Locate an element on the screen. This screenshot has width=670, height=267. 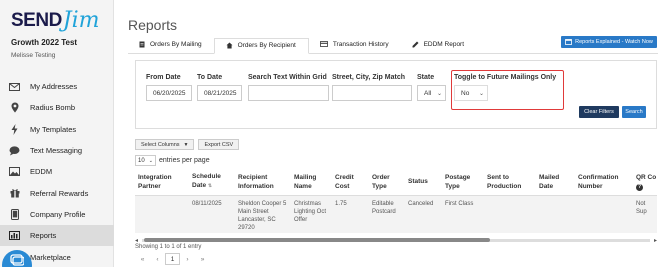
account-name: Growth 2022 Test is located at coordinates (44, 42).